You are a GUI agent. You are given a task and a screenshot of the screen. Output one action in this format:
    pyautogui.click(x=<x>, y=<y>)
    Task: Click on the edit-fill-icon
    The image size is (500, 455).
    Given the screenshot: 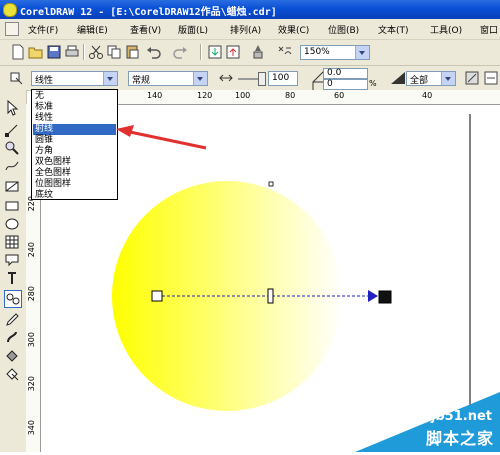 What is the action you would take?
    pyautogui.click(x=472, y=78)
    